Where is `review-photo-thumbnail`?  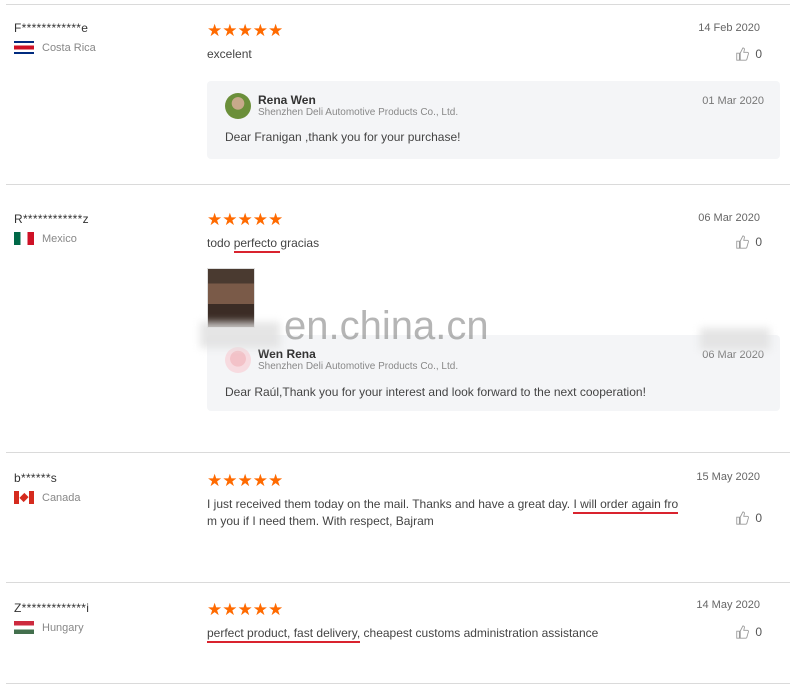
review-photo-thumbnail is located at coordinates (231, 298).